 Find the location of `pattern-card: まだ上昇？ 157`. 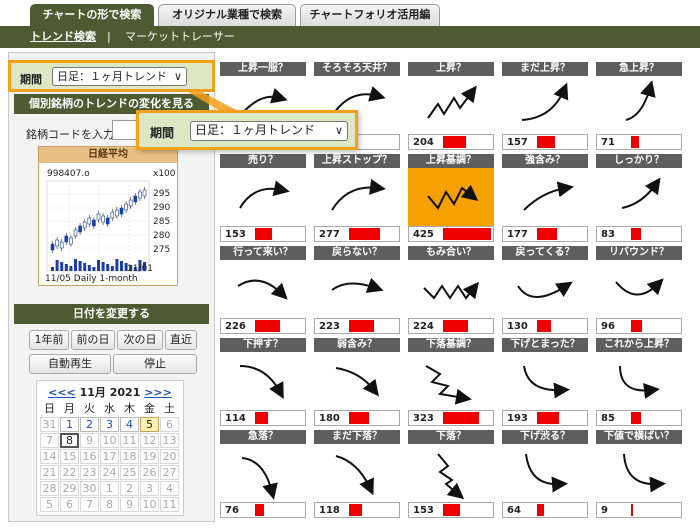

pattern-card: まだ上昇？ 157 is located at coordinates (545, 106).